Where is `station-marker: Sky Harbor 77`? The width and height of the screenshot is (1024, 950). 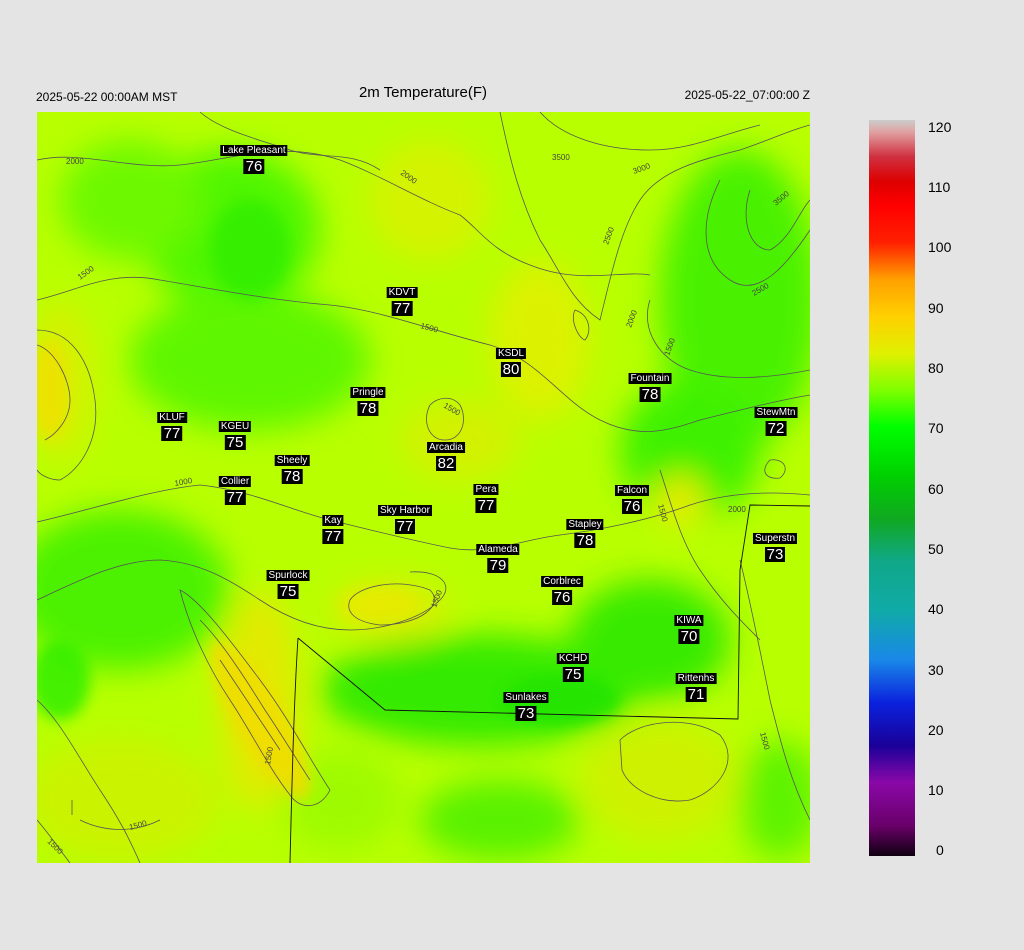
station-marker: Sky Harbor 77 is located at coordinates (405, 517).